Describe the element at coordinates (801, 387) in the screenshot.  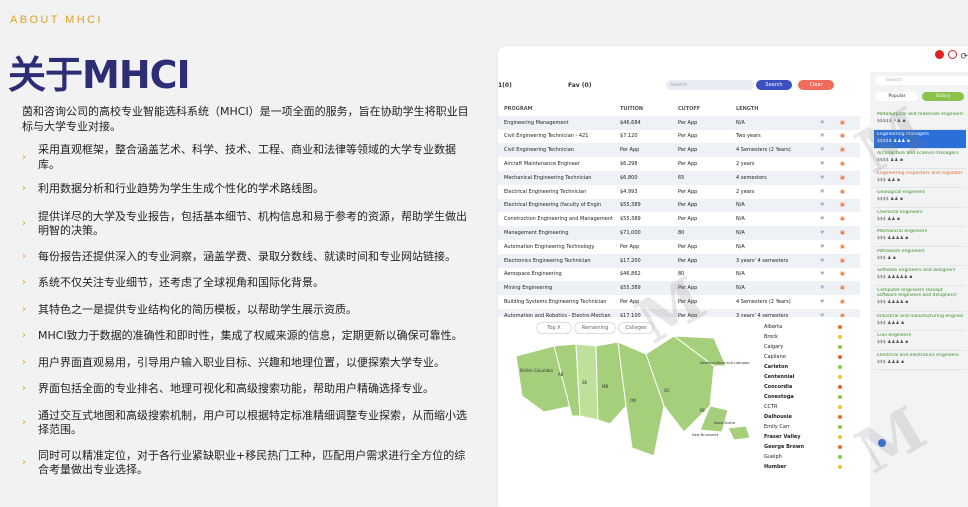
I see `school-list-item: Concordia` at that location.